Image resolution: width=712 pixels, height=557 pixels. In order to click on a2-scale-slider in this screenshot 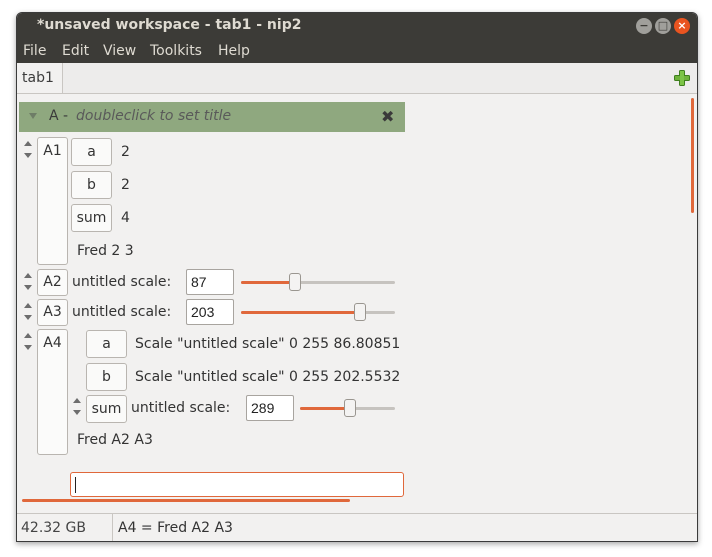, I will do `click(318, 282)`.